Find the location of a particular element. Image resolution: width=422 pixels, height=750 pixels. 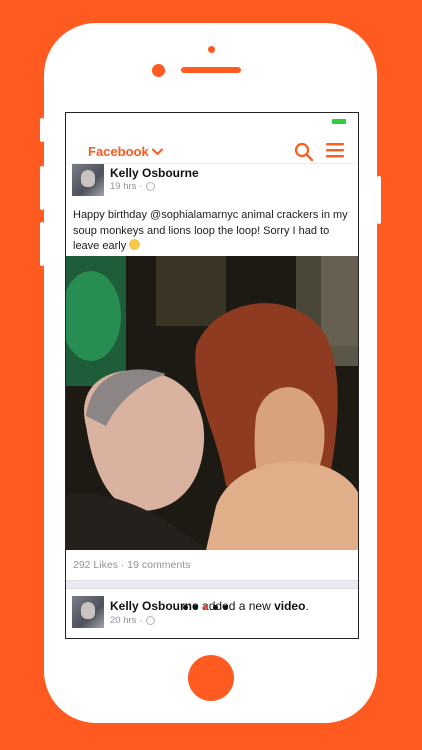

phone-speaker is located at coordinates (211, 70).